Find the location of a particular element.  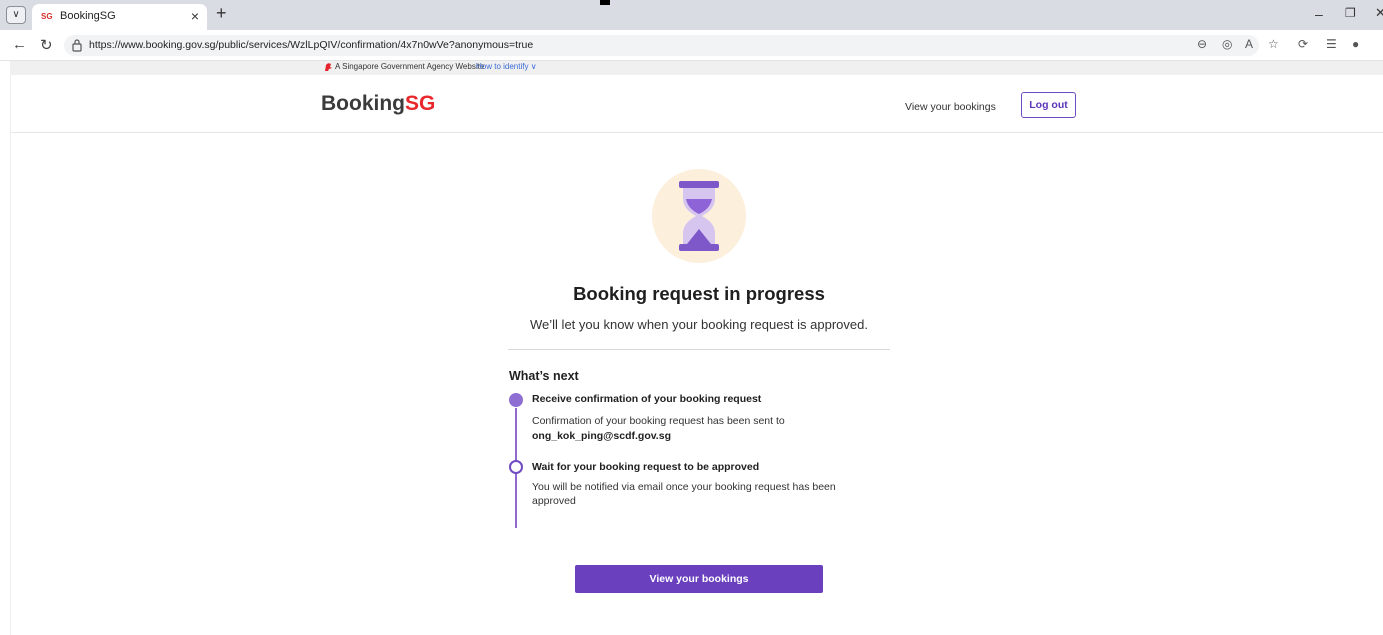

extensions-icon: ⟳ is located at coordinates (1303, 44).